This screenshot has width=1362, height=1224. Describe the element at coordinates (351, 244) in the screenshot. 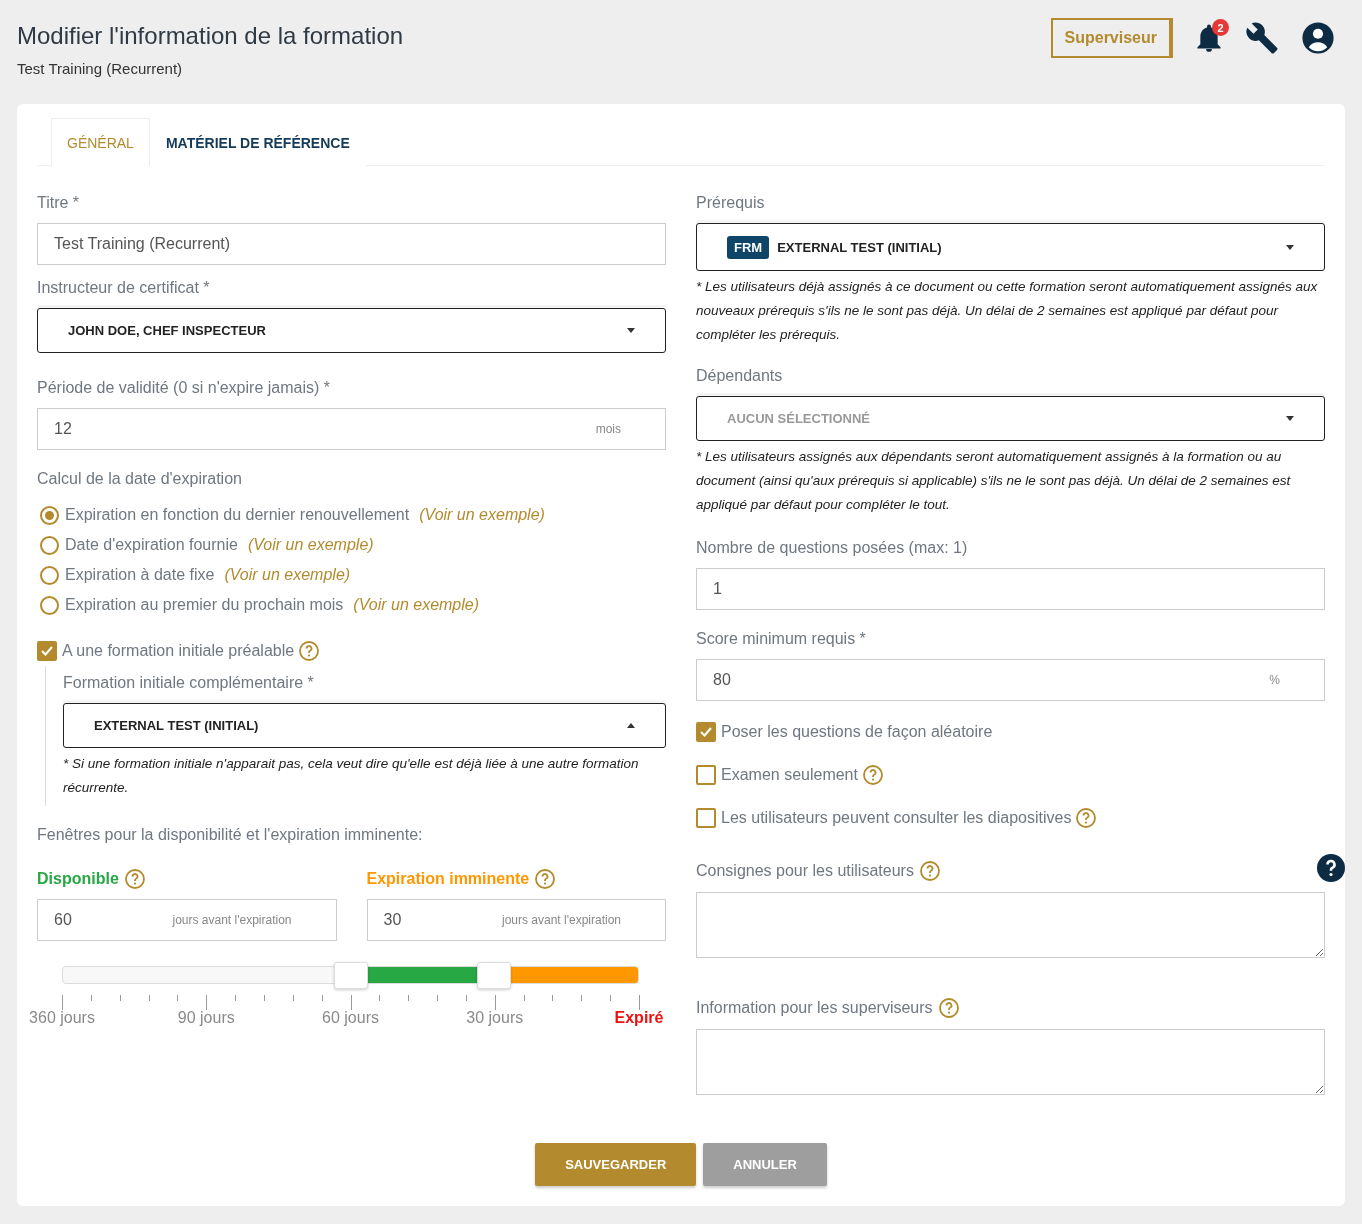

I see `title-field: Test Training (Recurrent)` at that location.